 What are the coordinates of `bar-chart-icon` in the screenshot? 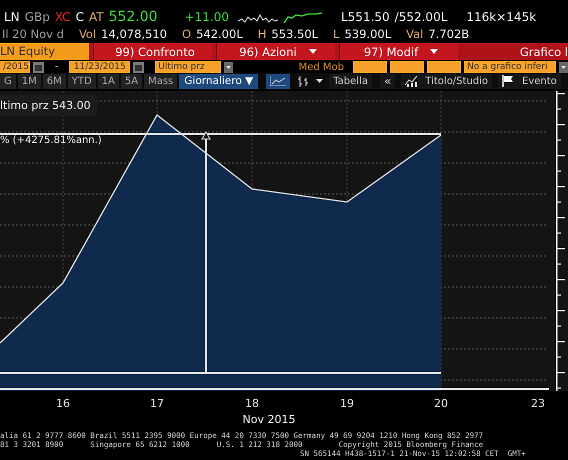 It's located at (303, 81).